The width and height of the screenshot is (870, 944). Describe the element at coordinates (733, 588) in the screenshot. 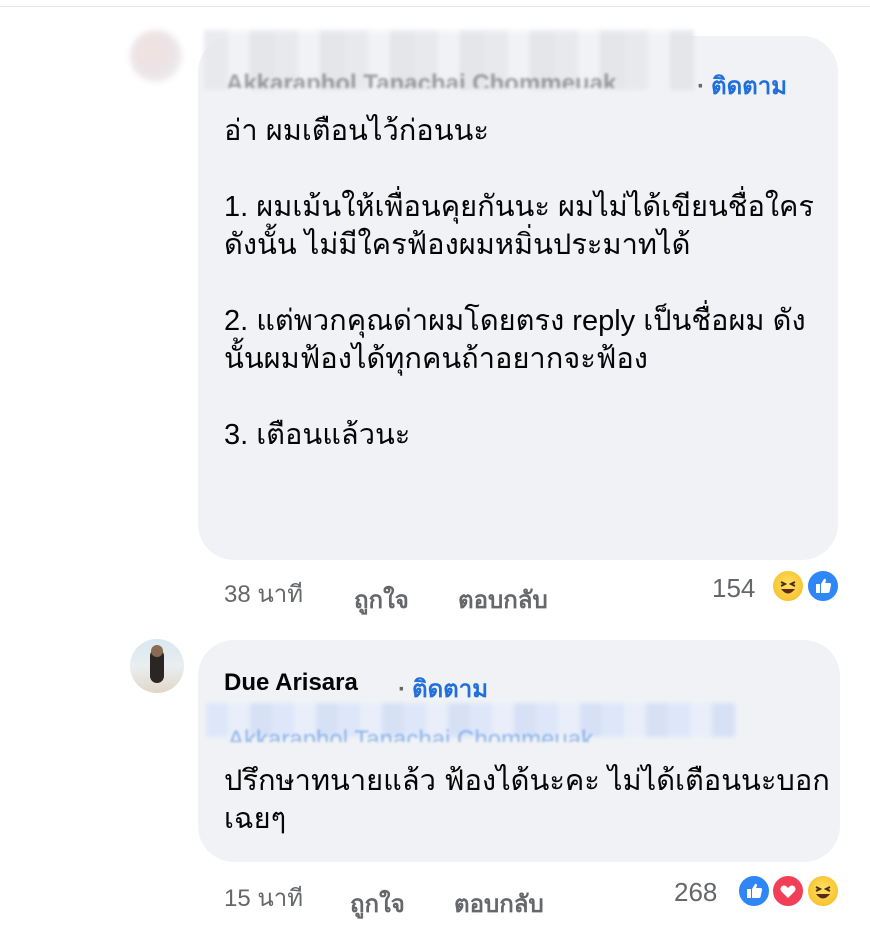

I see `reaction-count: 154` at that location.